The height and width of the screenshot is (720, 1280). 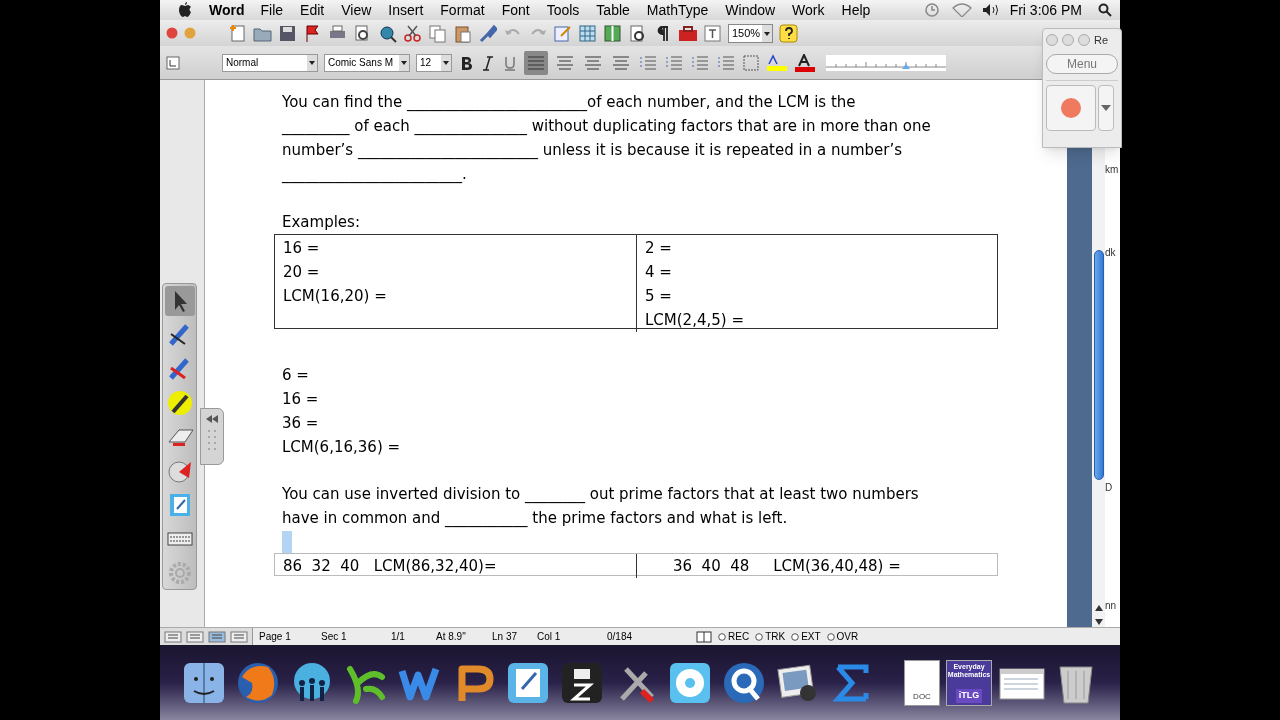 What do you see at coordinates (637, 33) in the screenshot?
I see `document-zoom-icon` at bounding box center [637, 33].